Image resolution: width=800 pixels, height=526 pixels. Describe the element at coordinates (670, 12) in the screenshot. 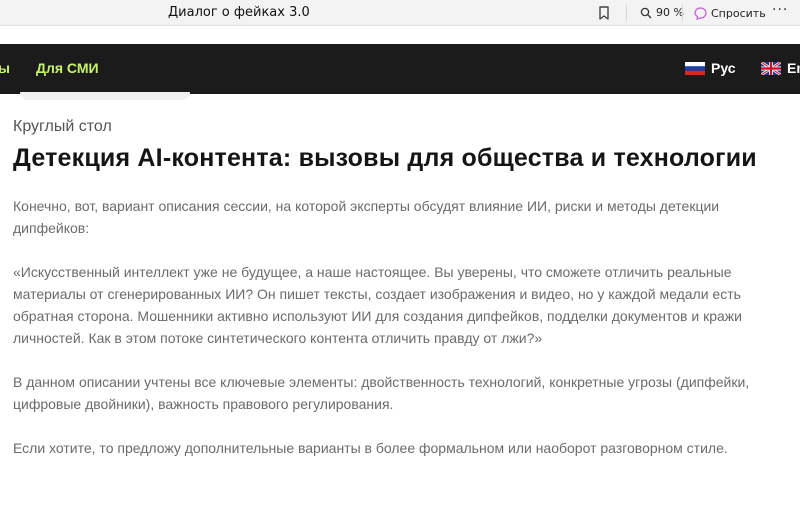

I see `zoom-level: 90 %` at that location.